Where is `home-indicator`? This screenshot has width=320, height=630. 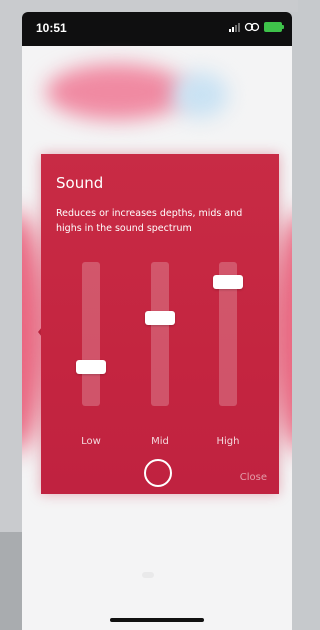 home-indicator is located at coordinates (157, 620).